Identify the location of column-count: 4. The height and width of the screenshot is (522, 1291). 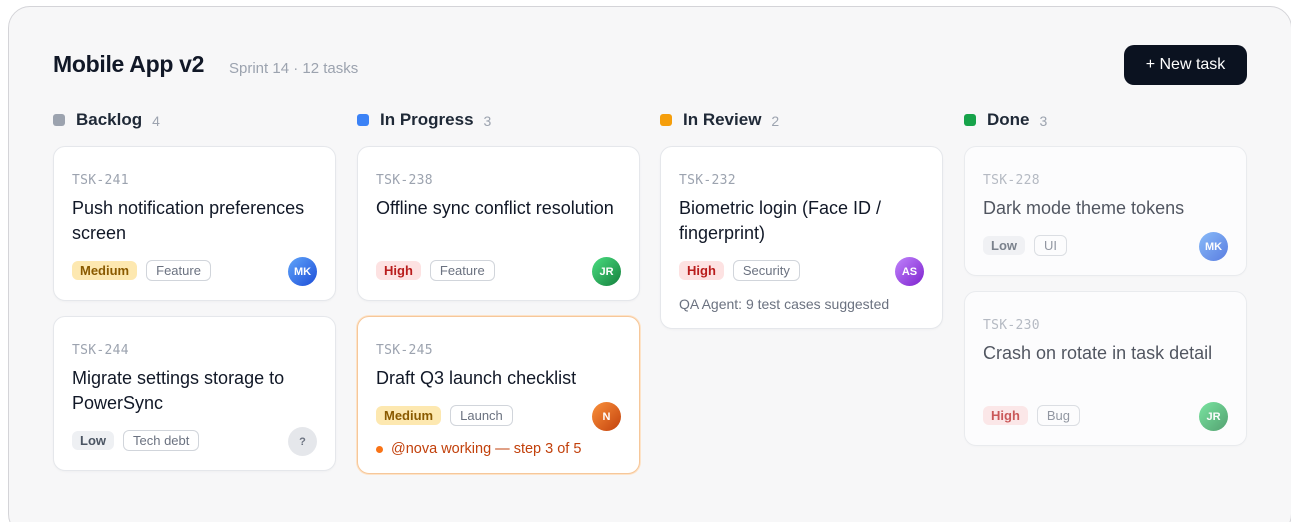
(156, 121).